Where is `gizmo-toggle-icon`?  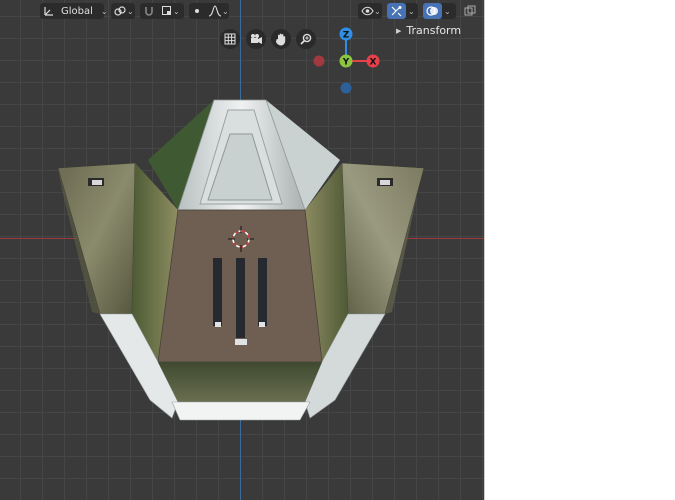 gizmo-toggle-icon is located at coordinates (396, 11).